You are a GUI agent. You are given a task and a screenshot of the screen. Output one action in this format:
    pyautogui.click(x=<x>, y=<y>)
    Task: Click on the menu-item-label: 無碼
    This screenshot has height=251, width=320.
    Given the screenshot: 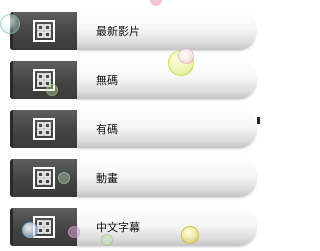 What is the action you would take?
    pyautogui.click(x=166, y=80)
    